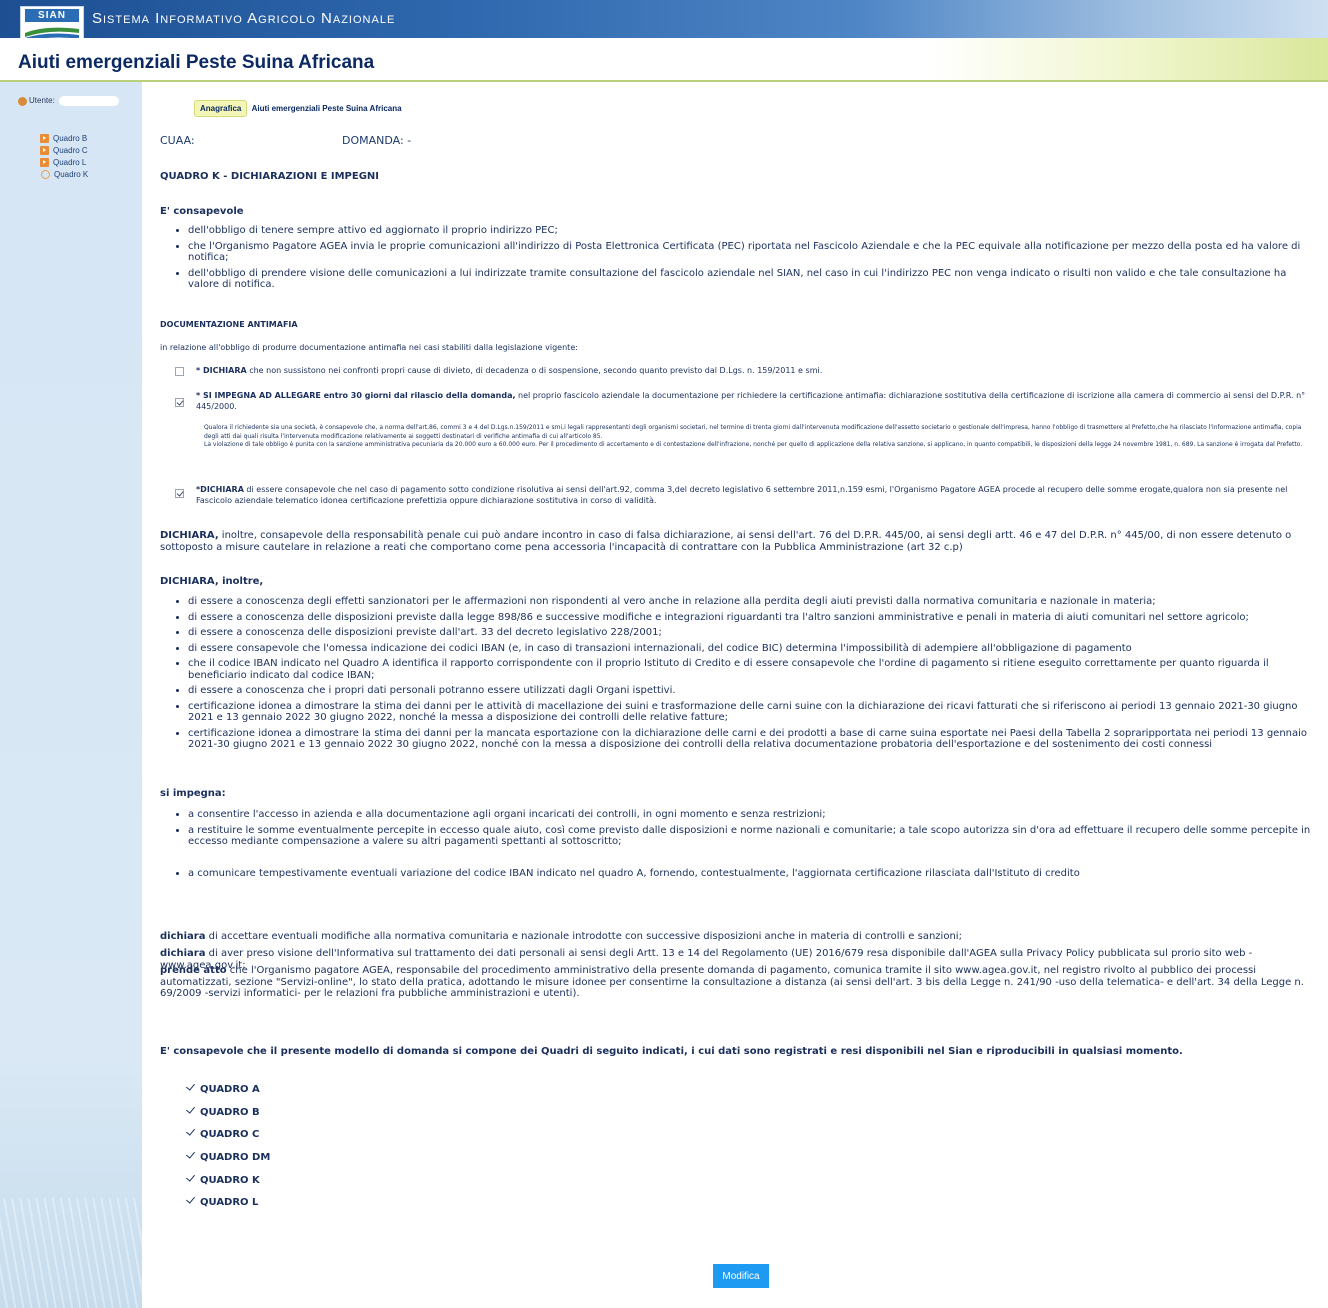  Describe the element at coordinates (179, 402) in the screenshot. I see `antimafia-impegna-checkbox` at that location.